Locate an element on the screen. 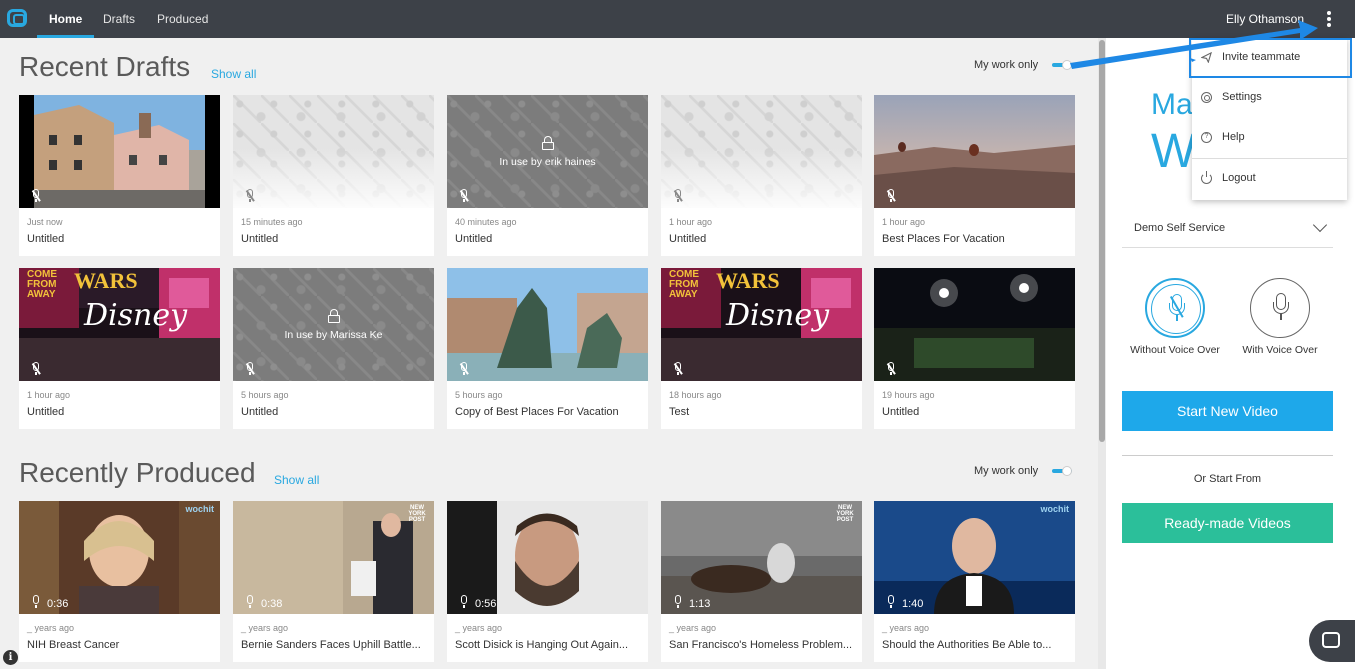 The image size is (1355, 669). lock-overlay: In use by Marissa Ke is located at coordinates (333, 324).